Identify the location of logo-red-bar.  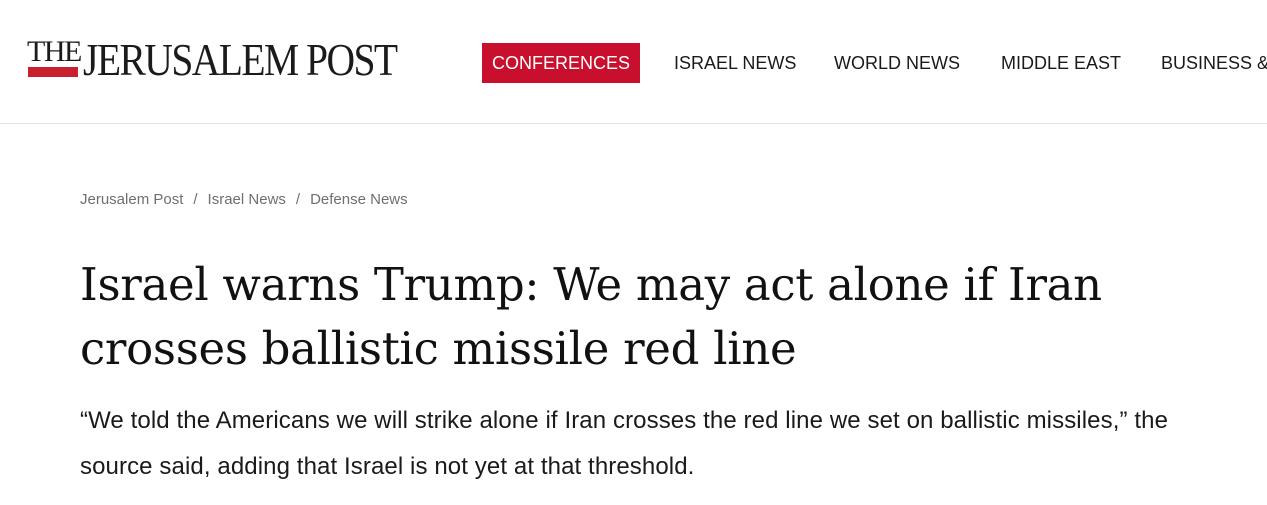
(53, 72).